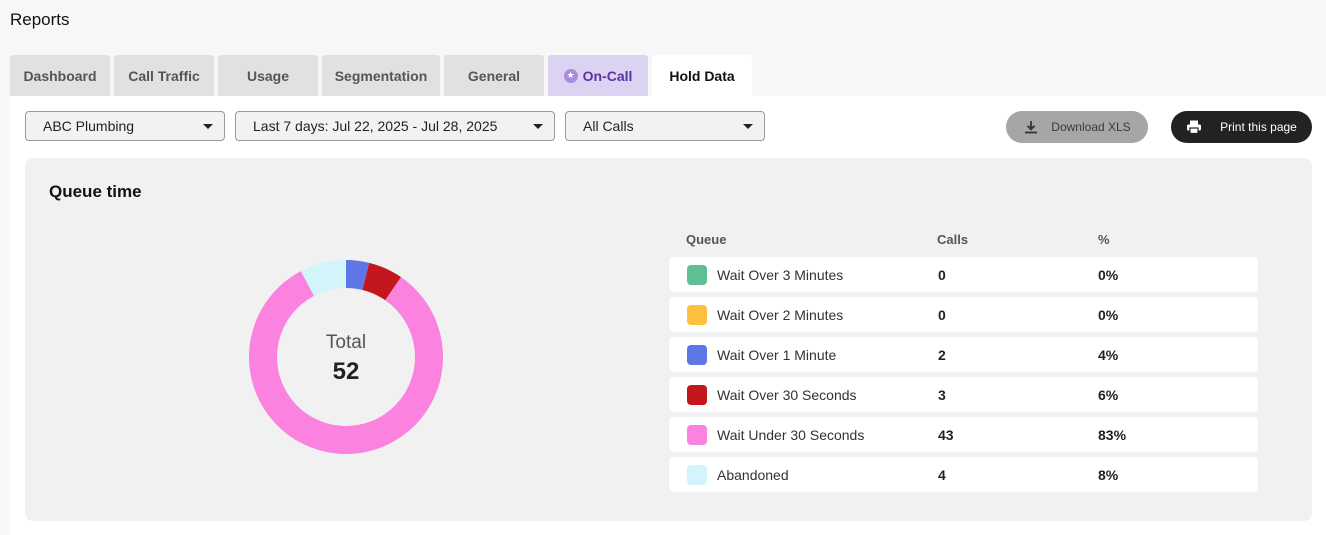 This screenshot has height=535, width=1326. I want to click on tab-call-traffic: Call Traffic, so click(164, 75).